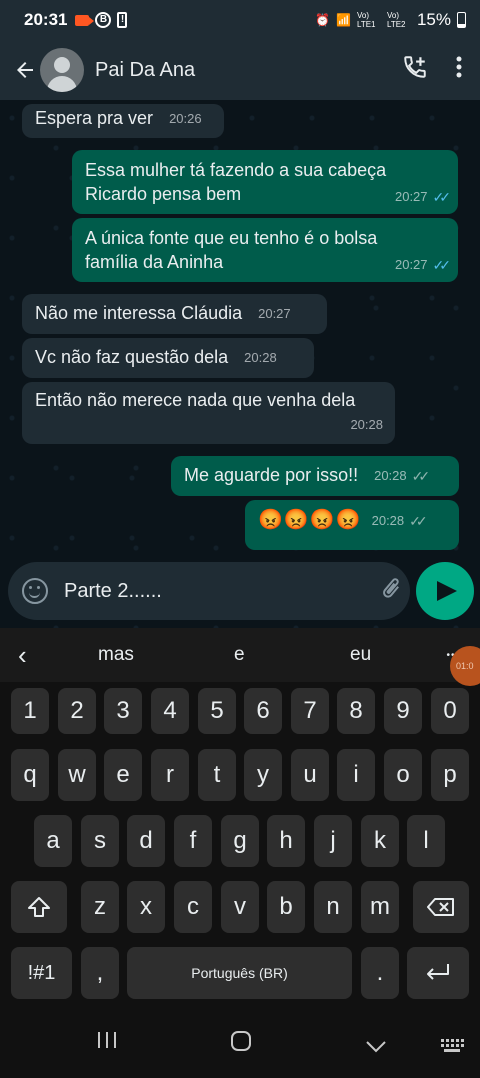  I want to click on symbols-key: !#1, so click(41, 973).